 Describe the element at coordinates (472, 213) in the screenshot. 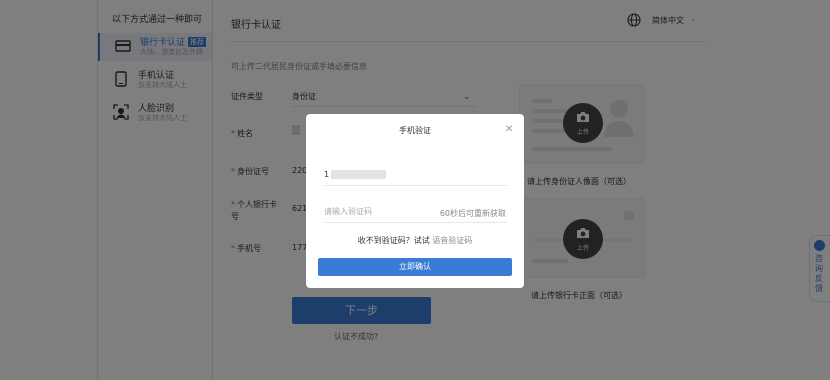

I see `resend-countdown: 60秒后可重新获取` at that location.